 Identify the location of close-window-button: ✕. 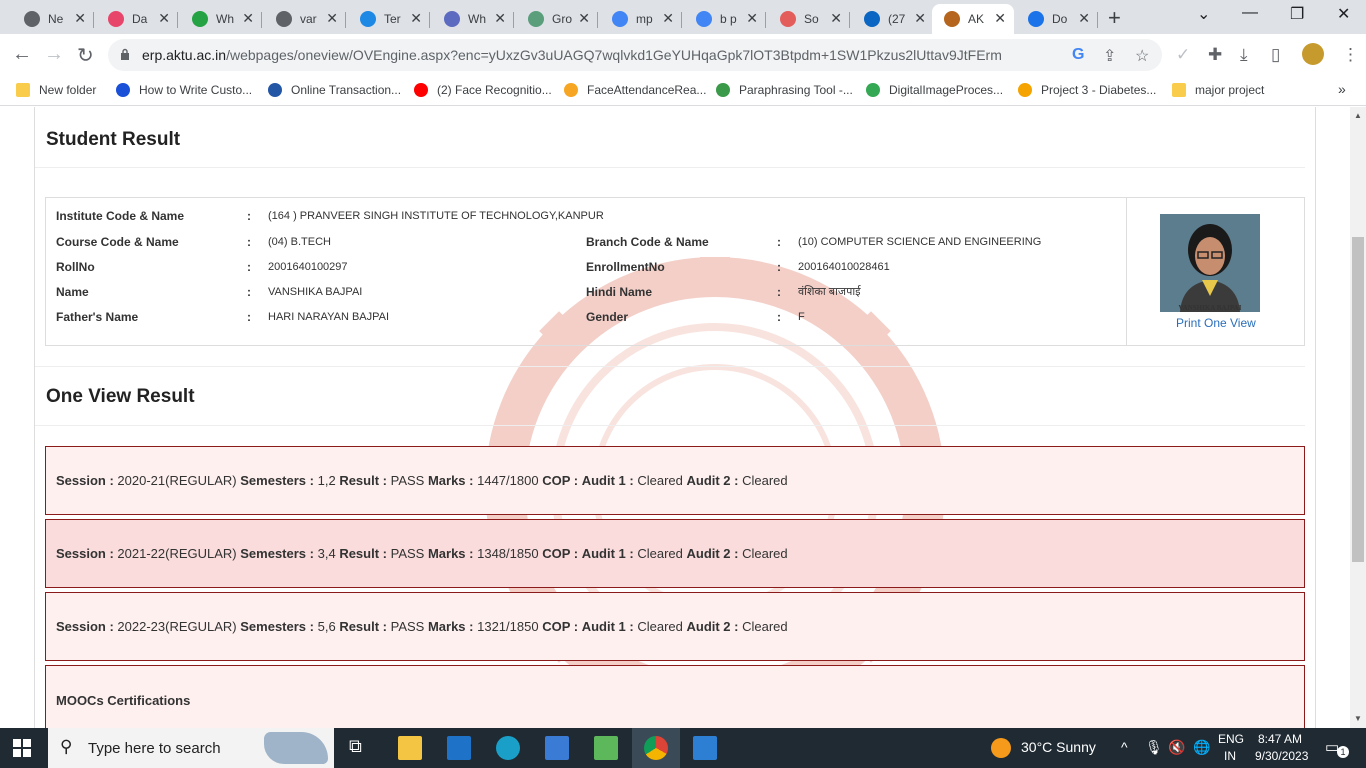
(1343, 14).